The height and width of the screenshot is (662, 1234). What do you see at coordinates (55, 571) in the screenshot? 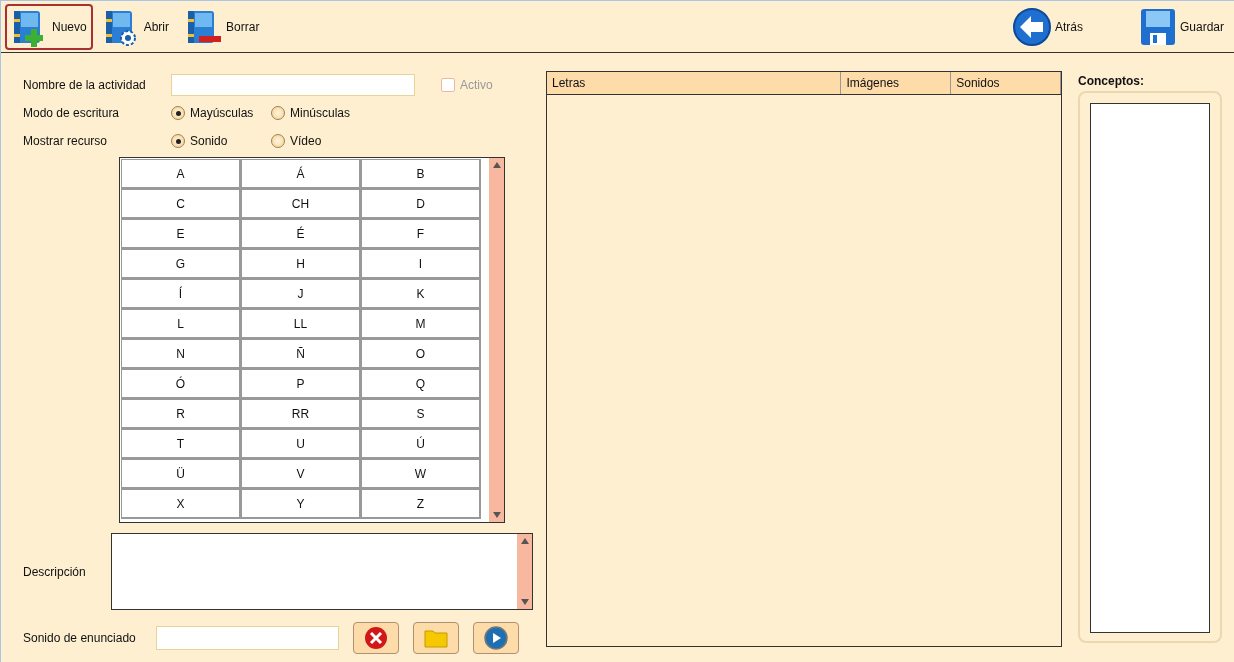
I see `field-label: Descripción` at bounding box center [55, 571].